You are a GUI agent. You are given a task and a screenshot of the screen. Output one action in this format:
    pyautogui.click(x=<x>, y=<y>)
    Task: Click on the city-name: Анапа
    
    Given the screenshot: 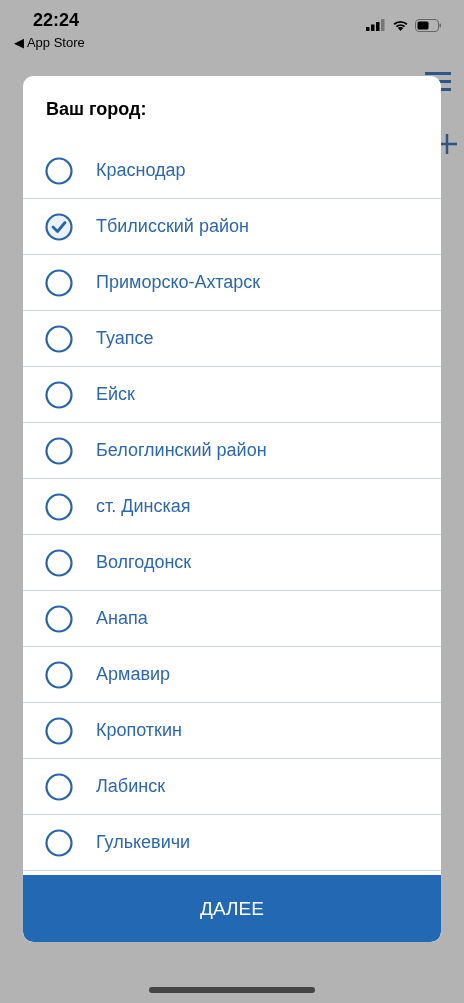 What is the action you would take?
    pyautogui.click(x=122, y=618)
    